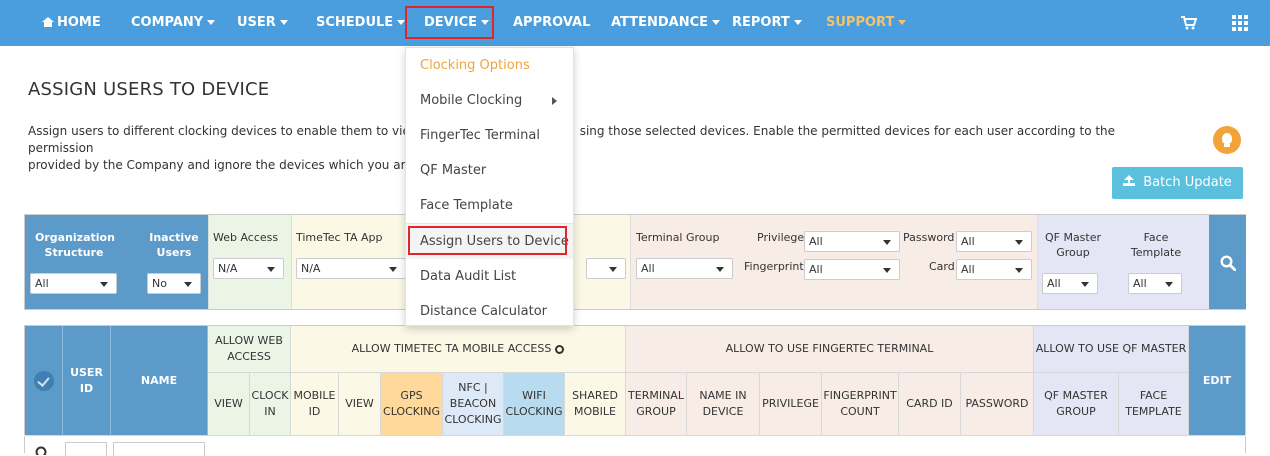 The height and width of the screenshot is (456, 1270). Describe the element at coordinates (595, 404) in the screenshot. I see `header-shared-mobile: SHARED MOBILE` at that location.